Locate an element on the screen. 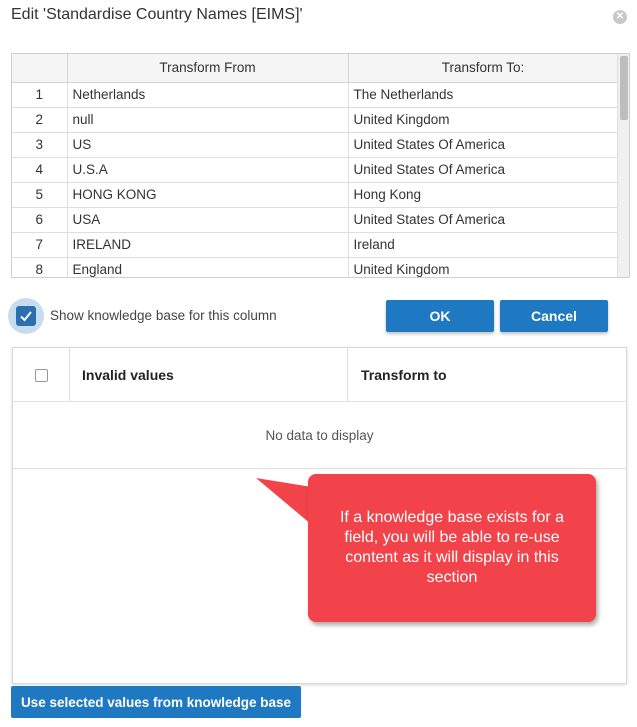  transform-from-cell: England is located at coordinates (208, 267).